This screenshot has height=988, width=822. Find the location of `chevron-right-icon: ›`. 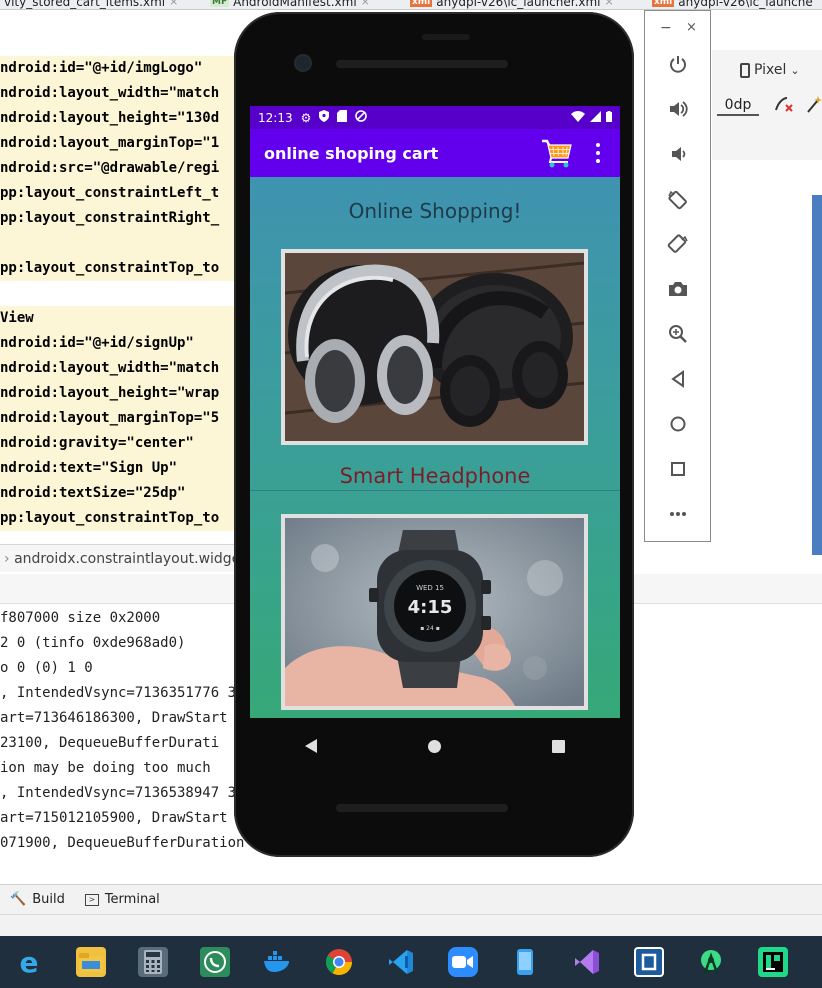

chevron-right-icon: › is located at coordinates (9, 559).